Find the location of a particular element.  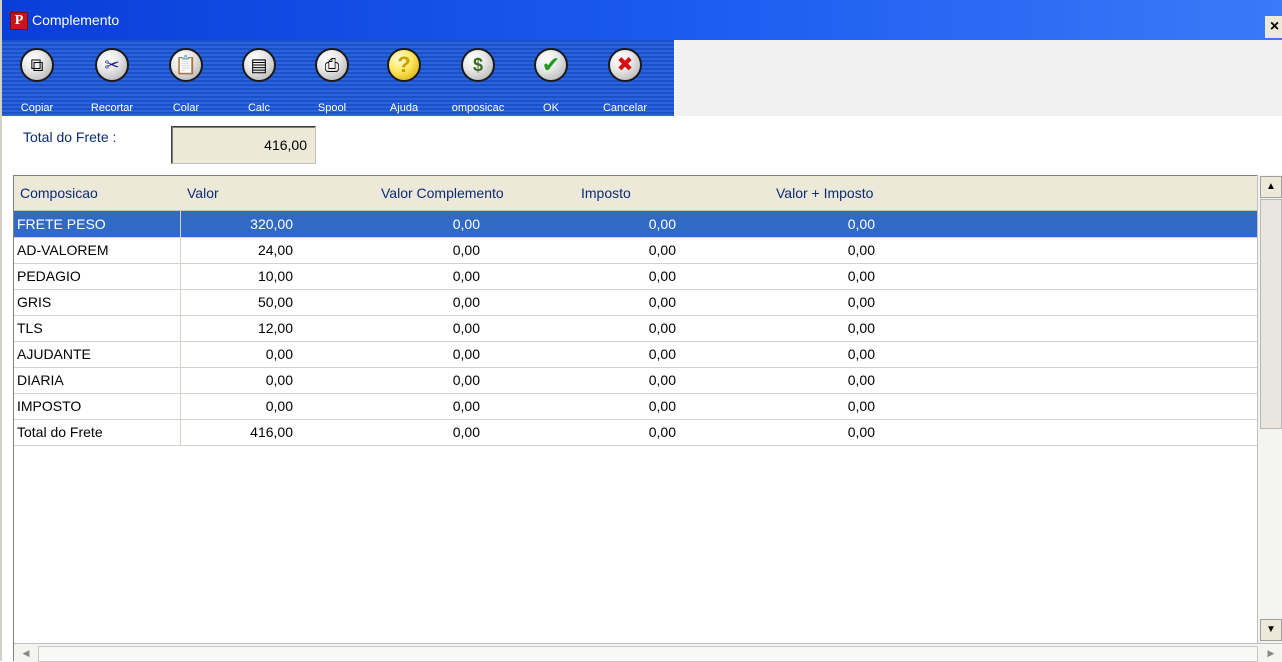

table-row-imposto: IMPOSTO 0,00 0,00 0,00 0,00 is located at coordinates (636, 406).